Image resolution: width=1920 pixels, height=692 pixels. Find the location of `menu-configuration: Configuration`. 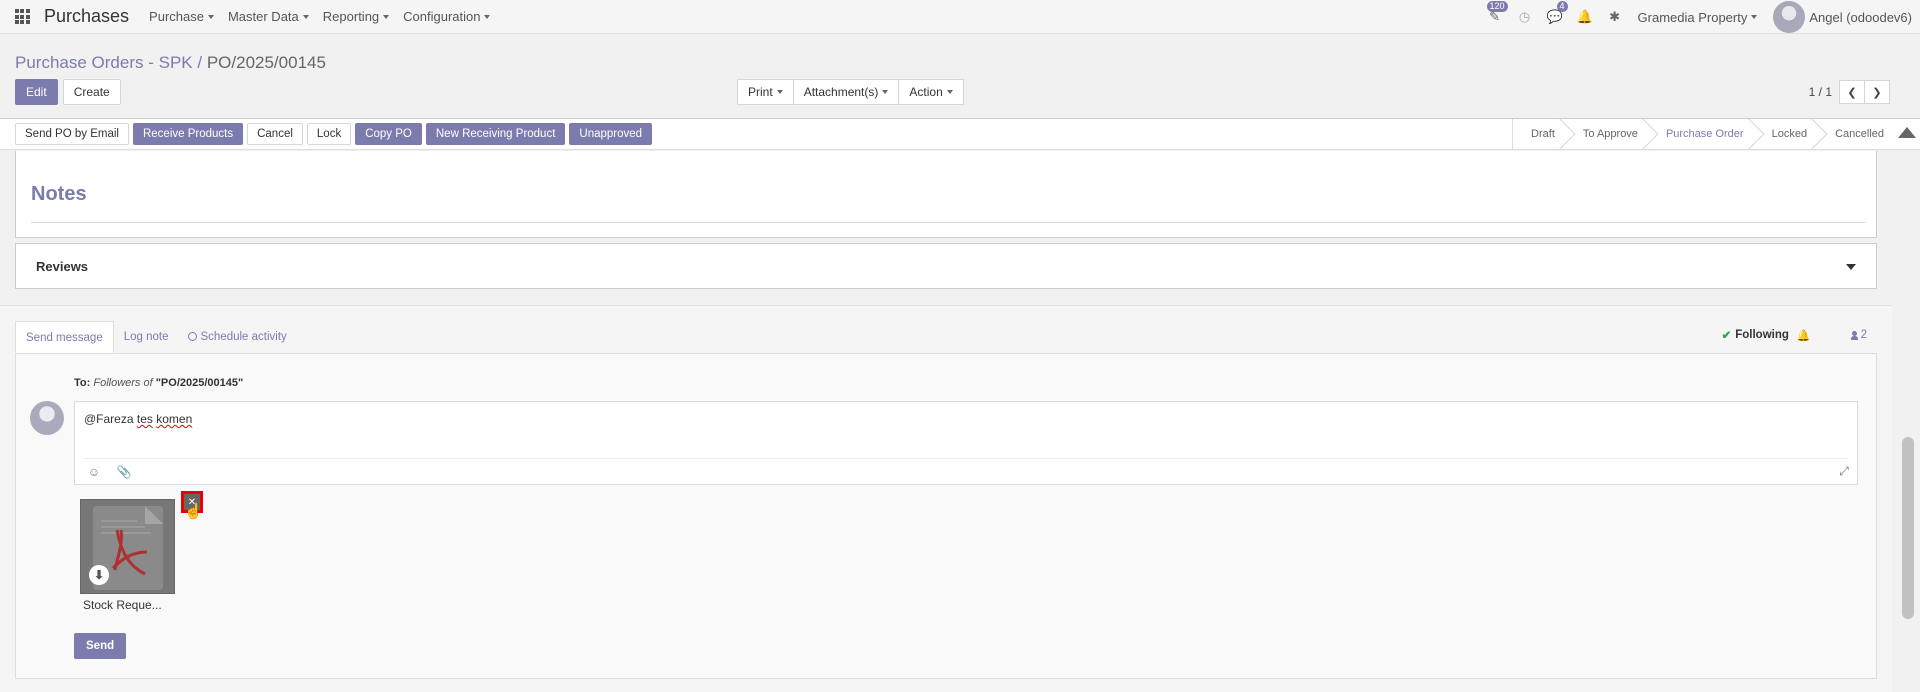

menu-configuration: Configuration is located at coordinates (447, 16).